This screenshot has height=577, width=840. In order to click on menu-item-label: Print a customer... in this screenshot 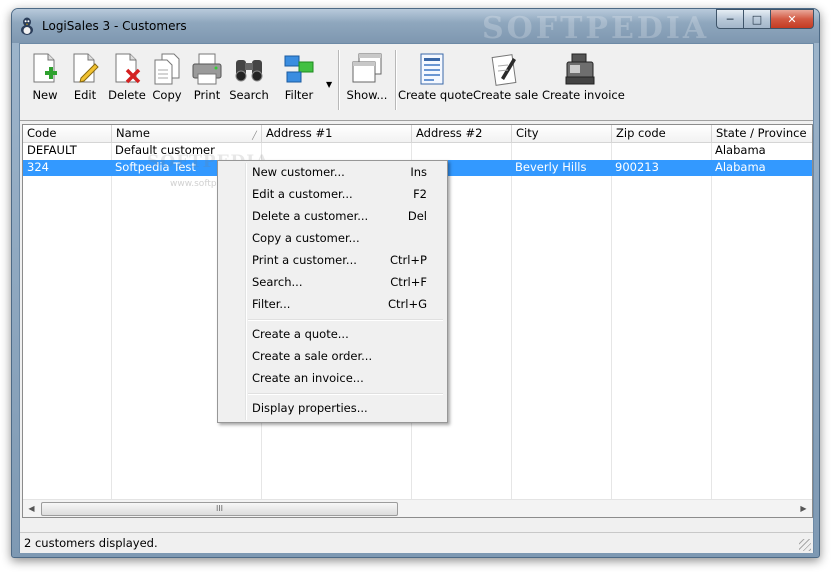, I will do `click(304, 260)`.